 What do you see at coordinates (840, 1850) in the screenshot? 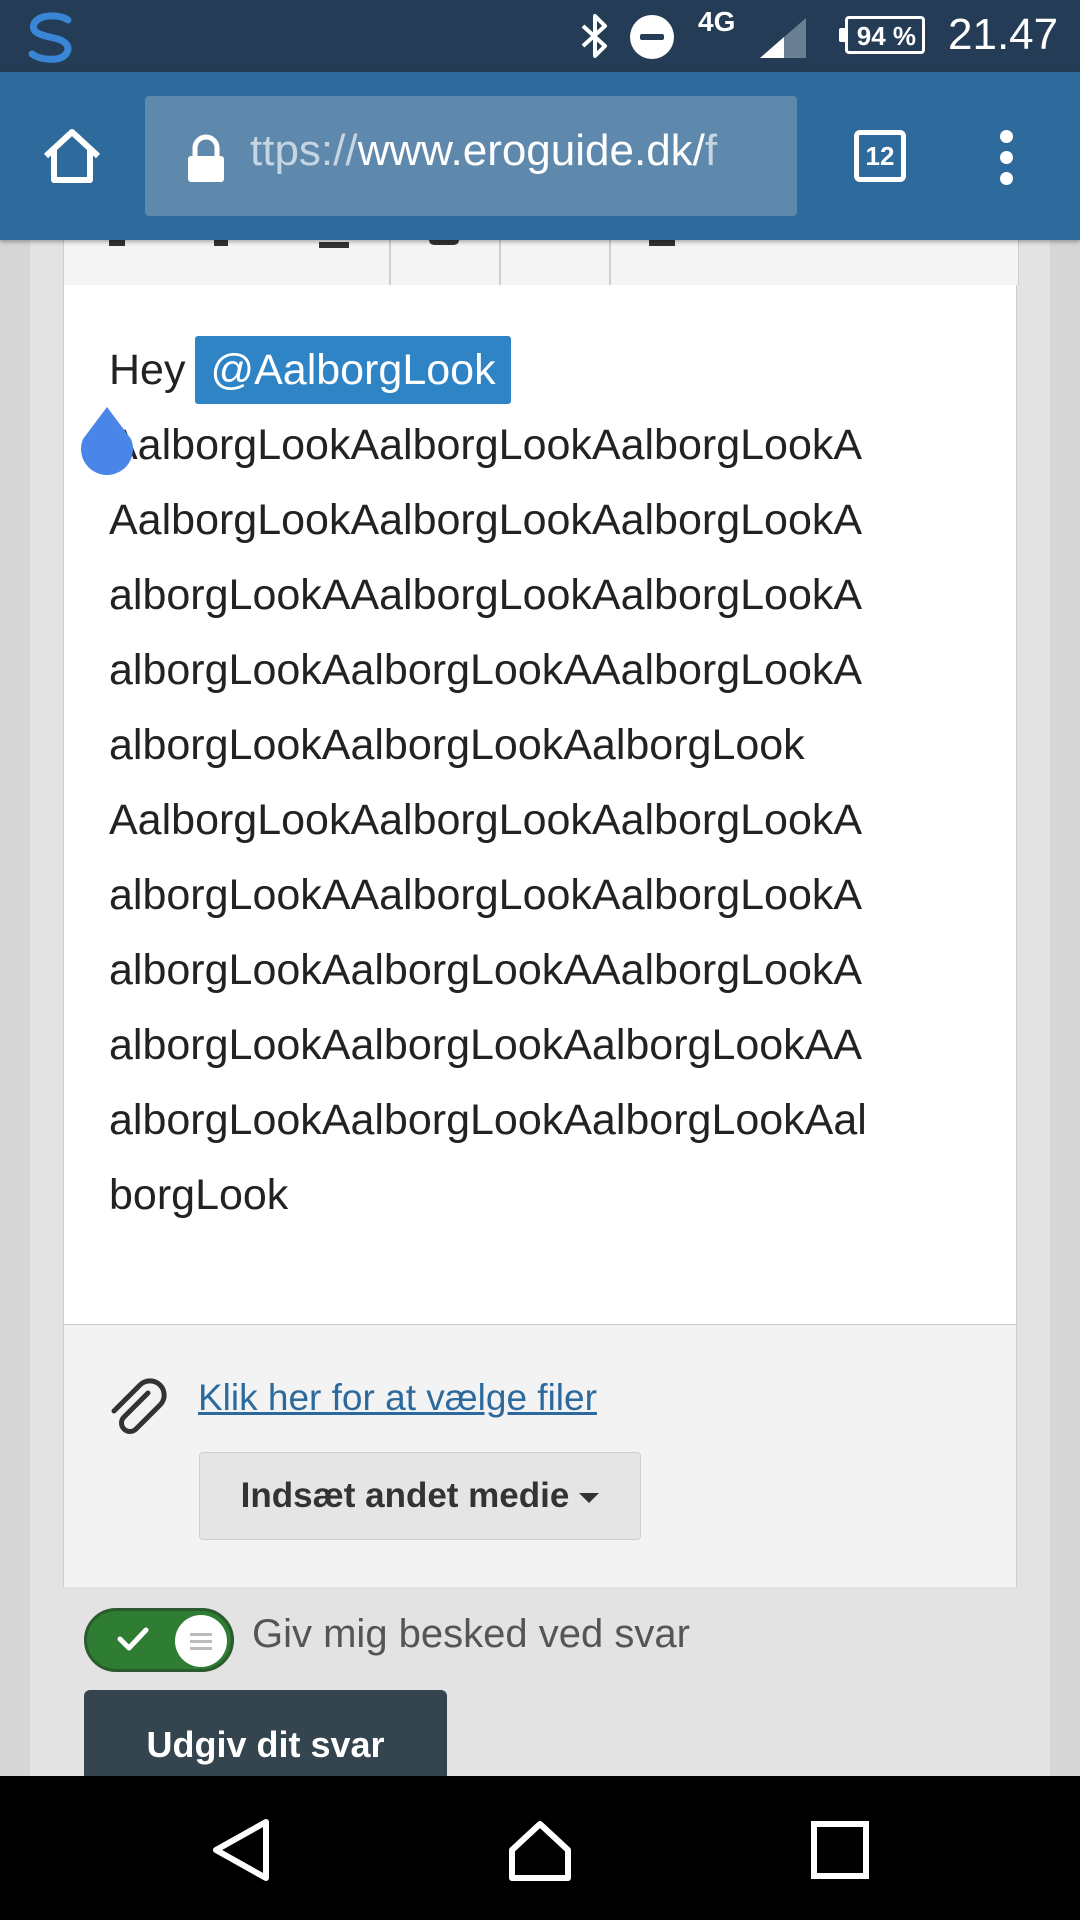
I see `recent-apps-icon` at bounding box center [840, 1850].